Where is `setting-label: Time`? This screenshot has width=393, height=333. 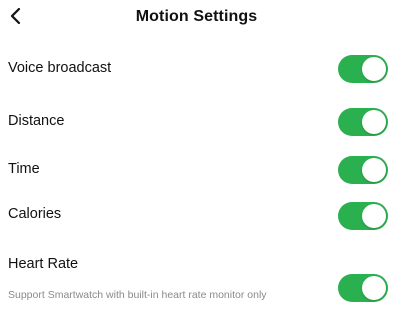
setting-label: Time is located at coordinates (24, 169).